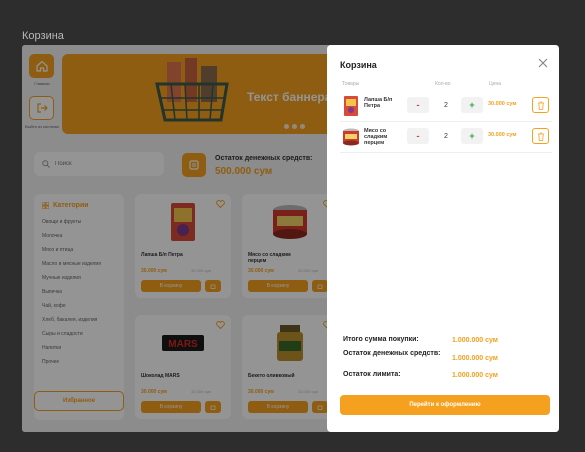 The height and width of the screenshot is (452, 585). What do you see at coordinates (475, 358) in the screenshot?
I see `balance-summary-value: 1.000.000 сум` at bounding box center [475, 358].